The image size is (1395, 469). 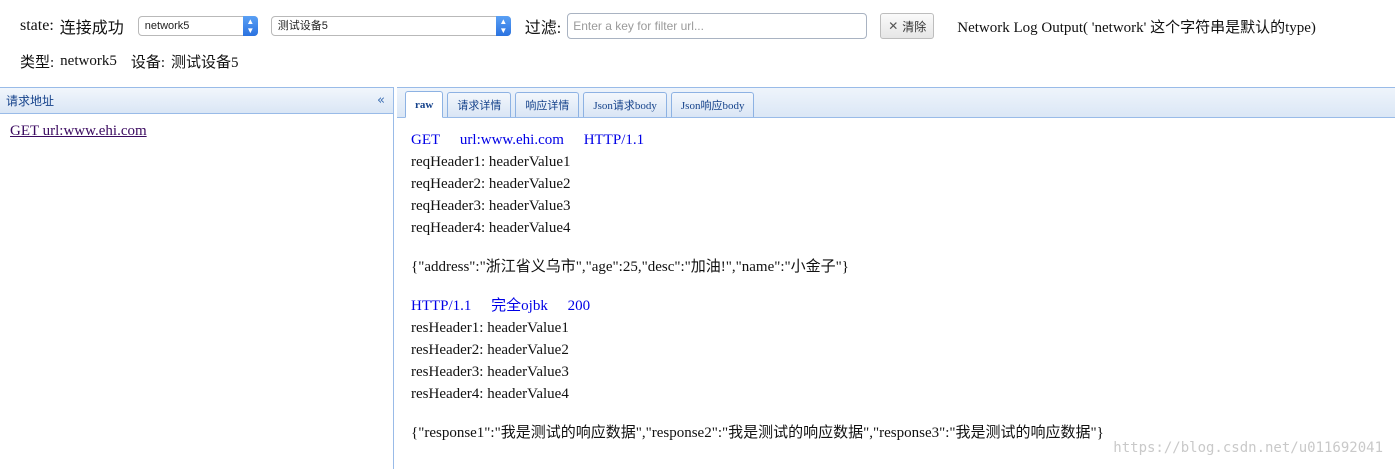 What do you see at coordinates (579, 306) in the screenshot?
I see `response-status-code: 200` at bounding box center [579, 306].